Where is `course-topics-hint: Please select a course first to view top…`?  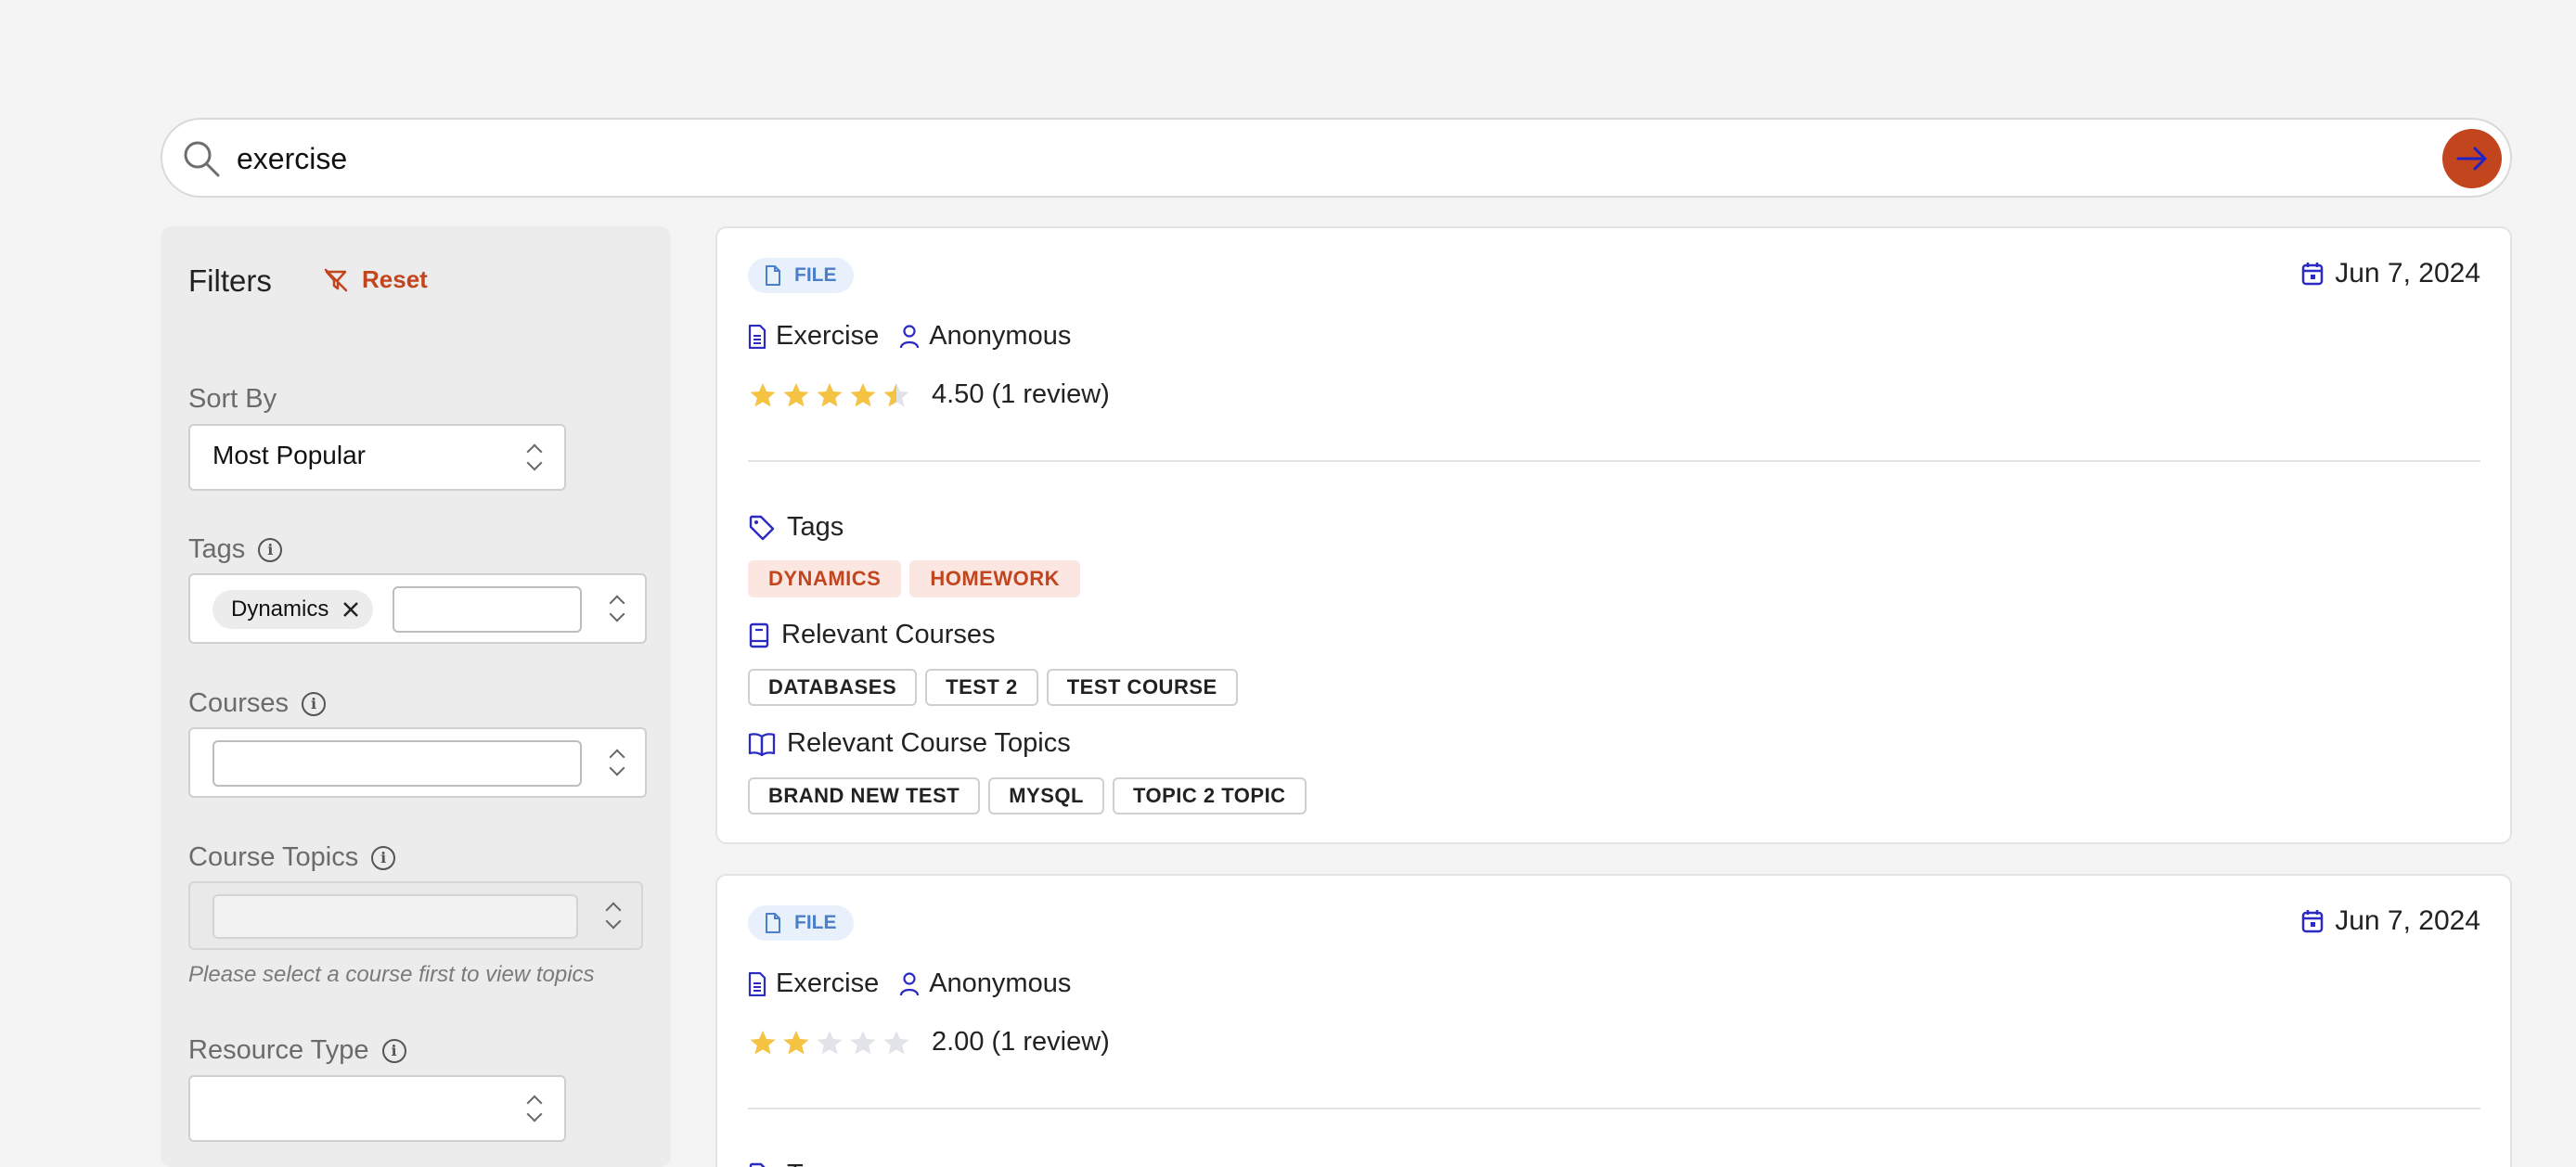 course-topics-hint: Please select a course first to view top… is located at coordinates (392, 974).